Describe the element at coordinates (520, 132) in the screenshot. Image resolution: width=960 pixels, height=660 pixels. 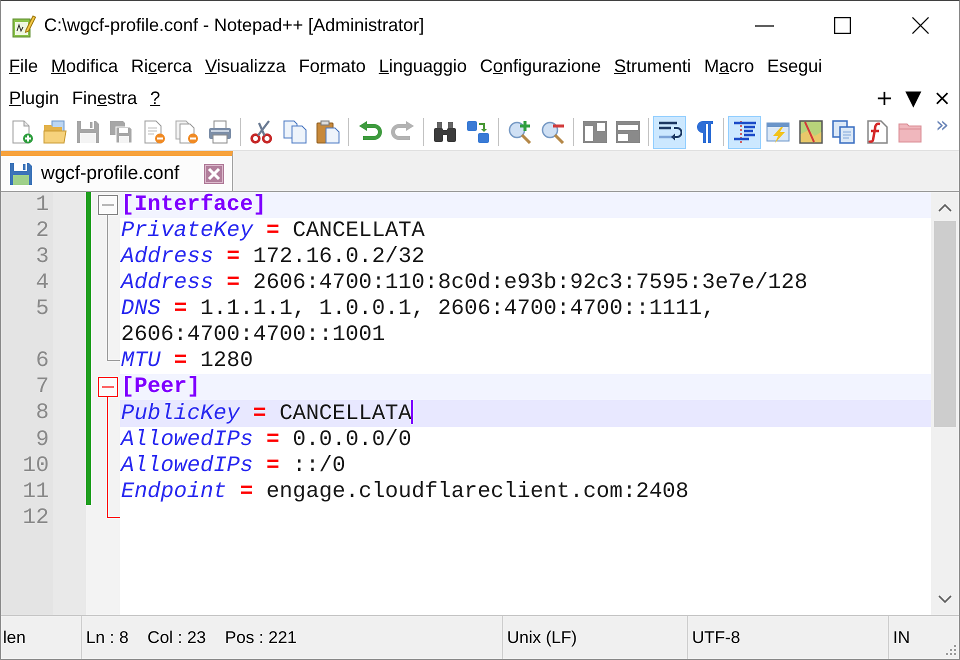
I see `zoom-in-icon` at that location.